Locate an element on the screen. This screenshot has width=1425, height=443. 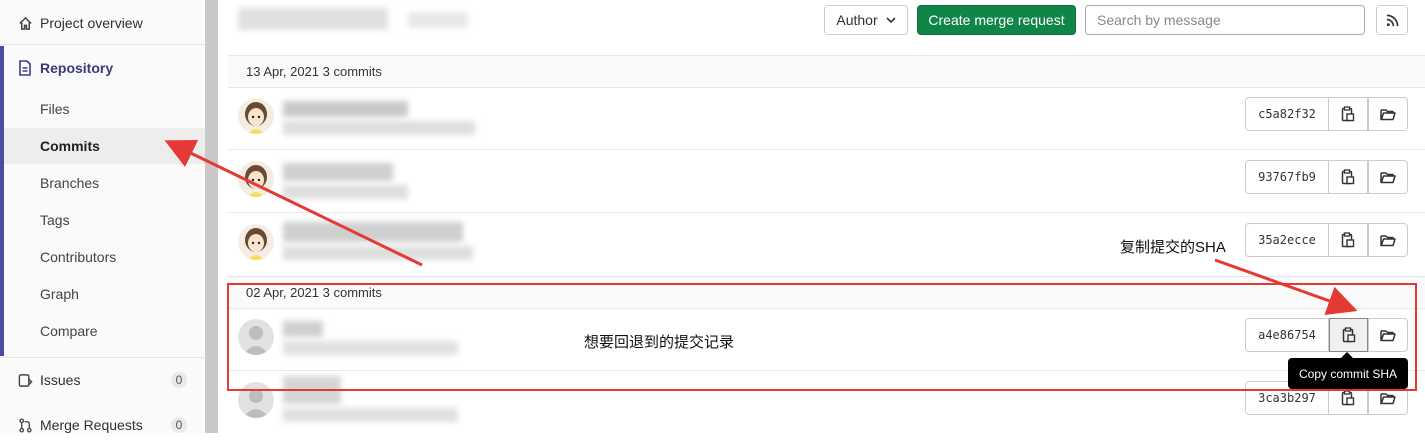
commit-sha-actions: 35a2ecce is located at coordinates (1335, 240).